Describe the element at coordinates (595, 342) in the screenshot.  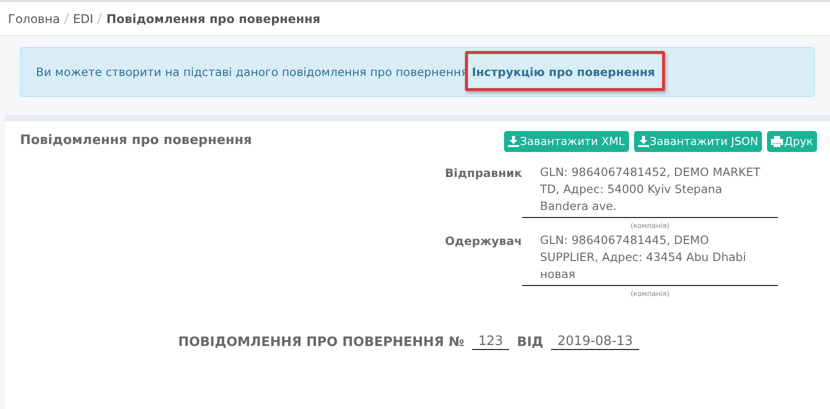
I see `document-date: 2019-08-13` at that location.